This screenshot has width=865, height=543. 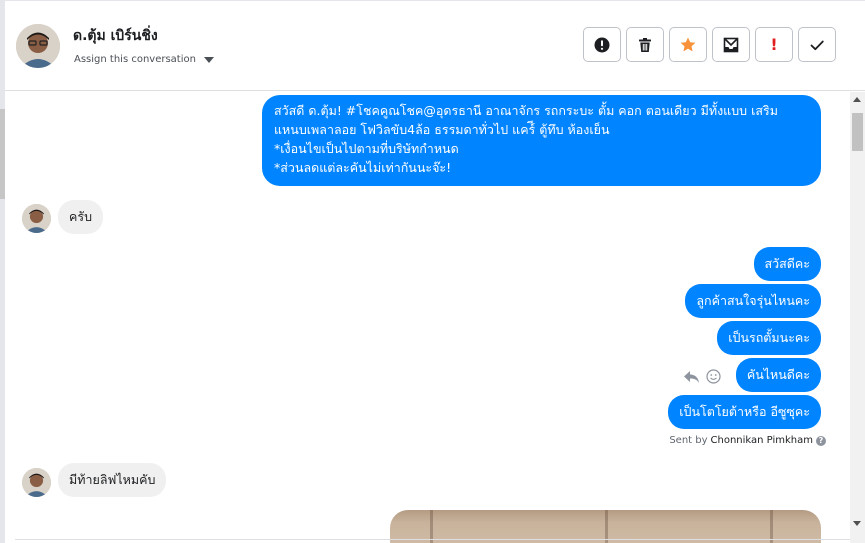 I want to click on follow-up-button: !, so click(x=774, y=44).